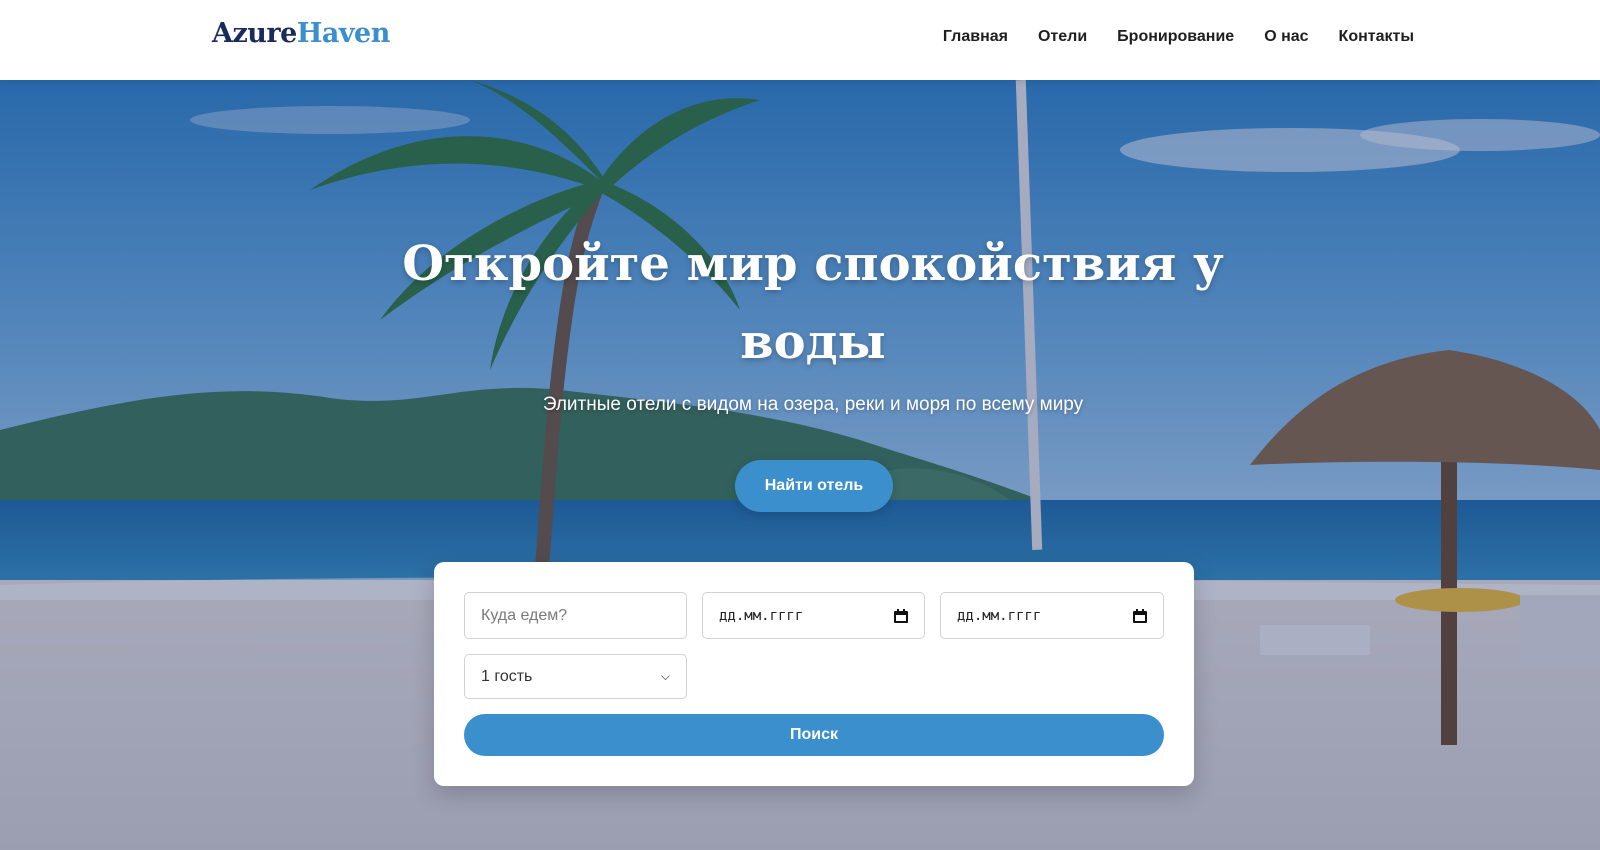 The height and width of the screenshot is (850, 1600). What do you see at coordinates (813, 615) in the screenshot?
I see `checkin-date-input: дд.мм.гггг` at bounding box center [813, 615].